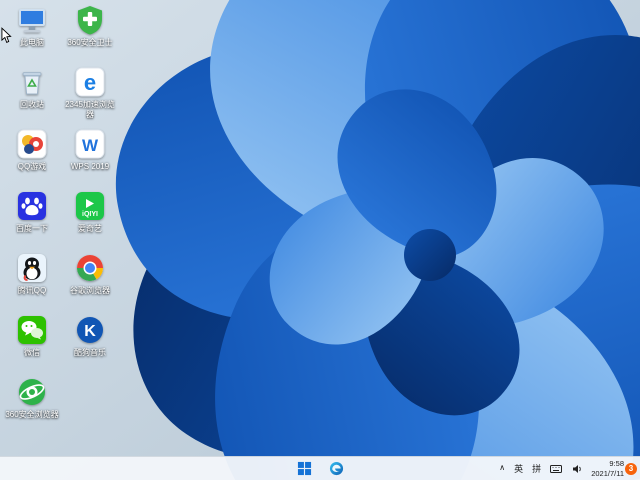  What do you see at coordinates (90, 206) in the screenshot?
I see `iqiyi-icon: iQIYI` at bounding box center [90, 206].